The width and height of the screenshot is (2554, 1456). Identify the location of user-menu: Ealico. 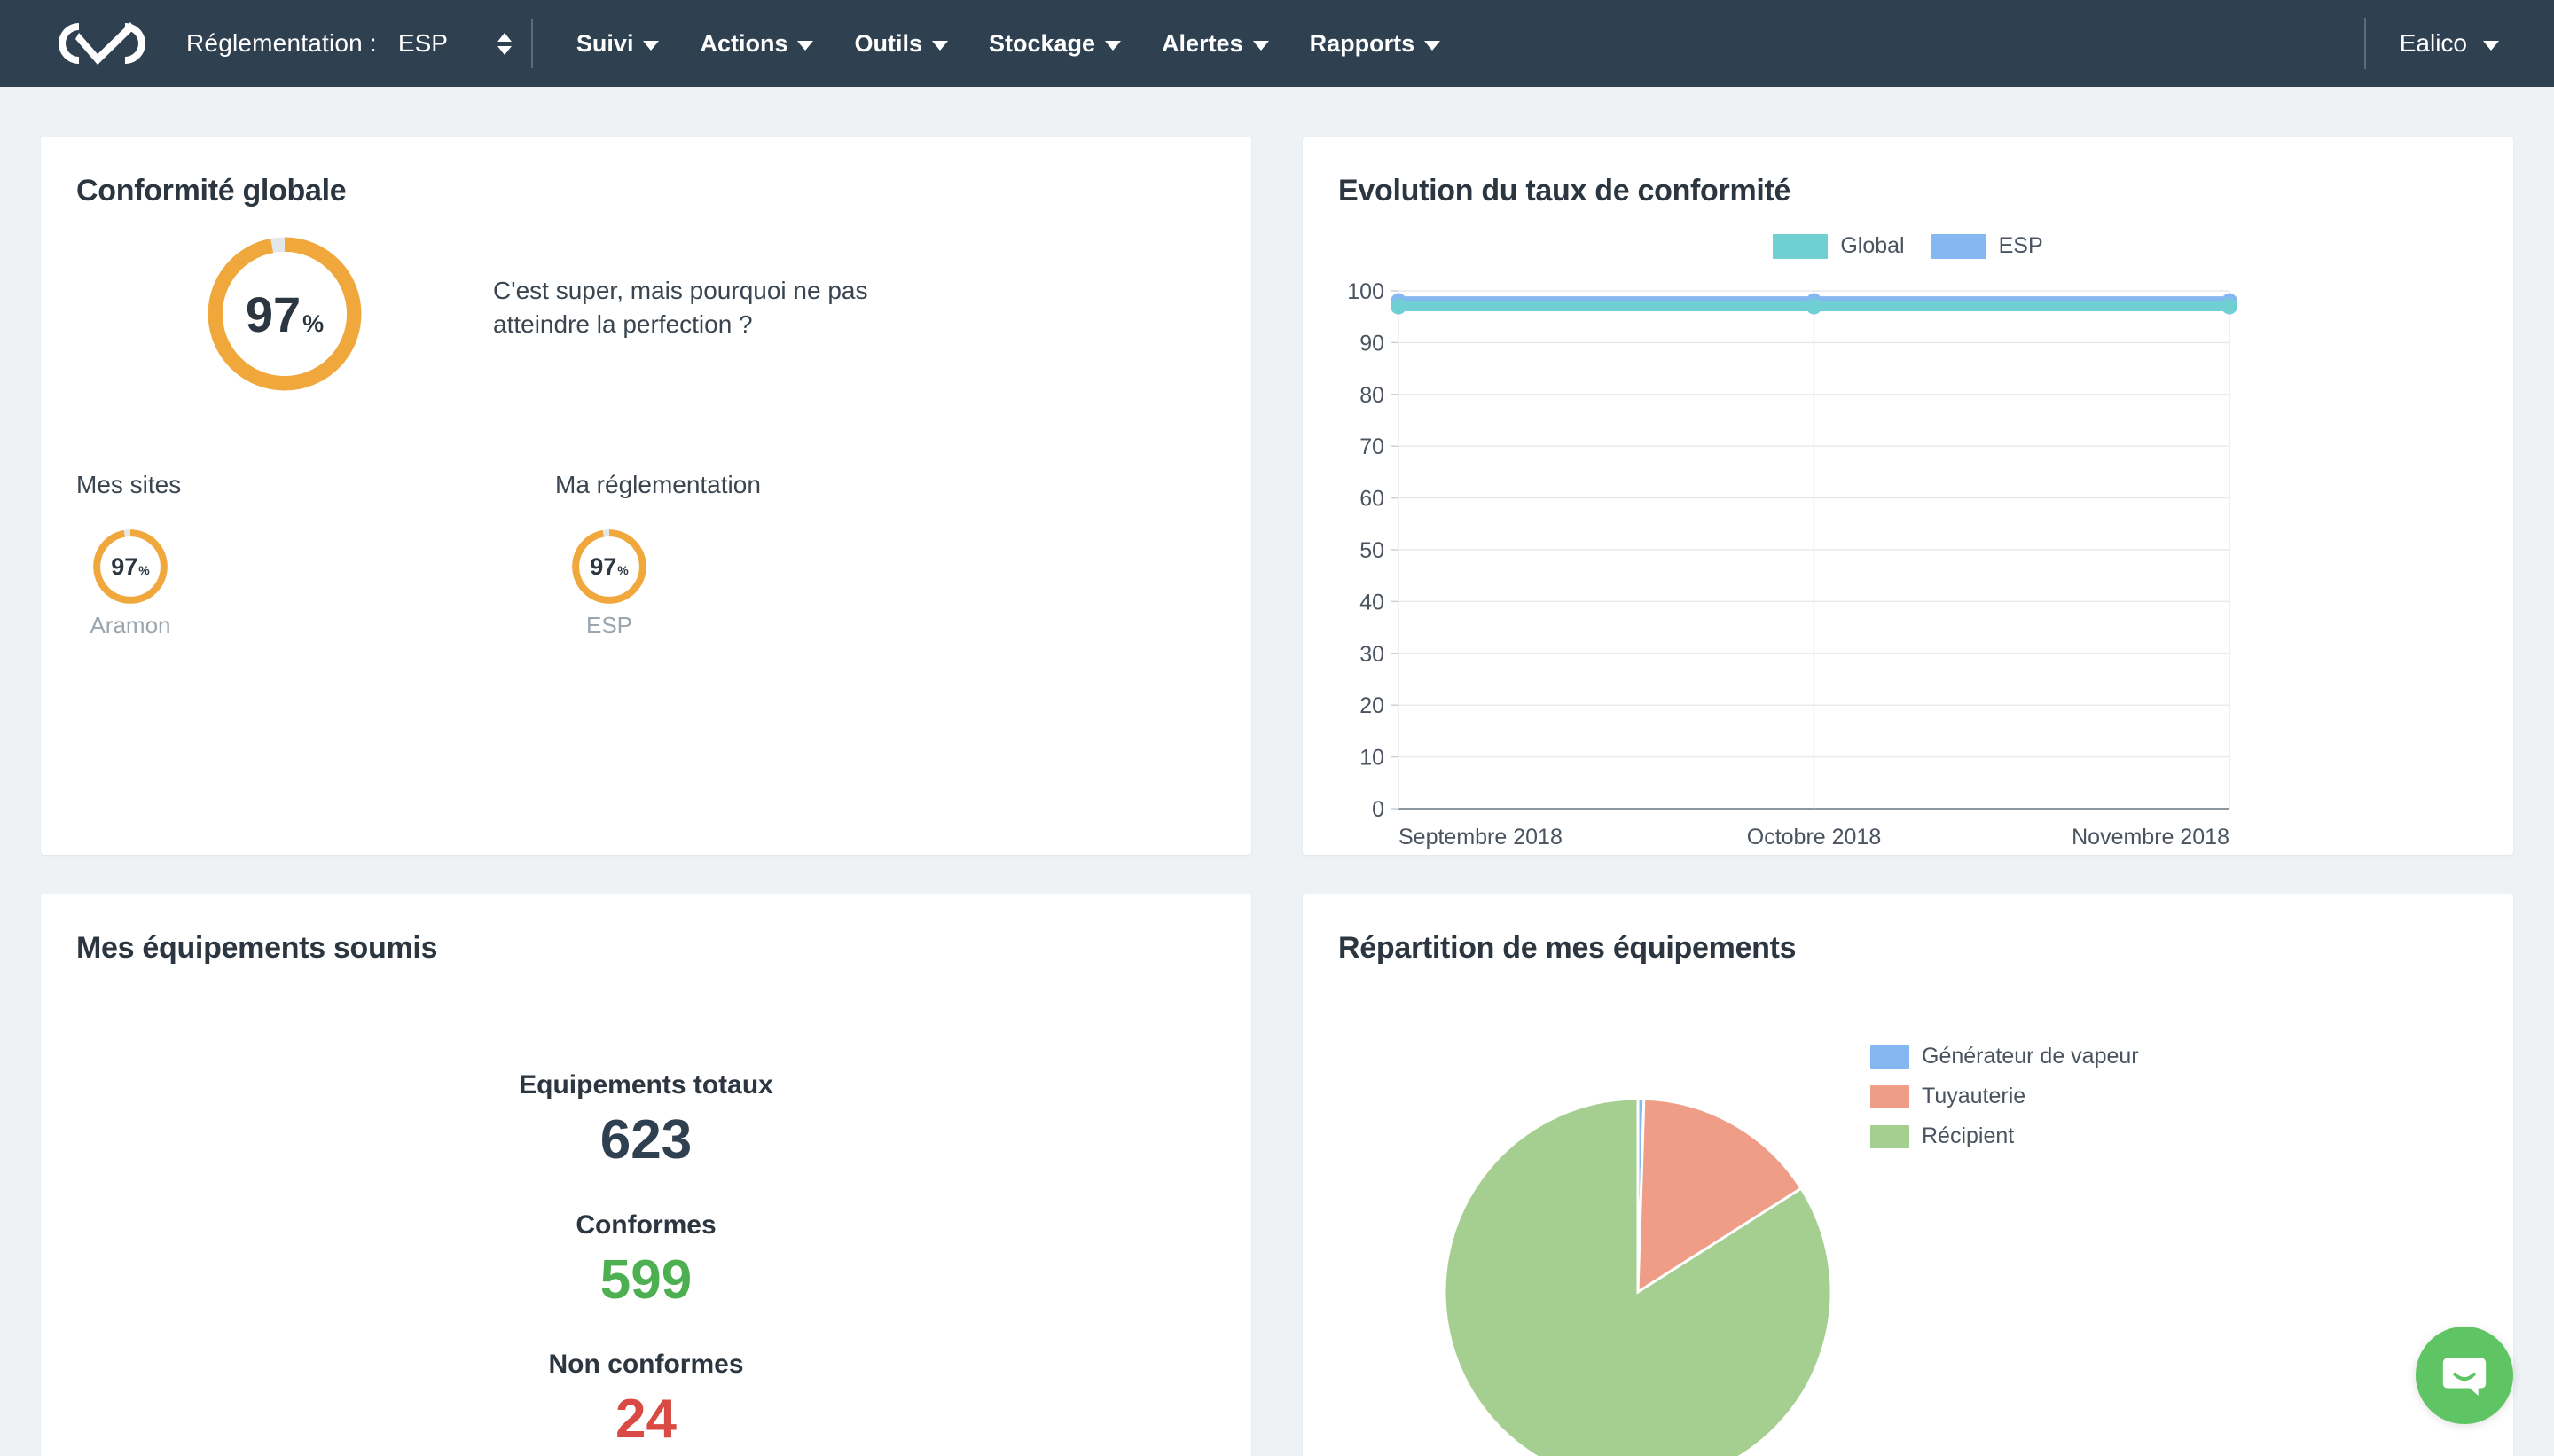
(2449, 43).